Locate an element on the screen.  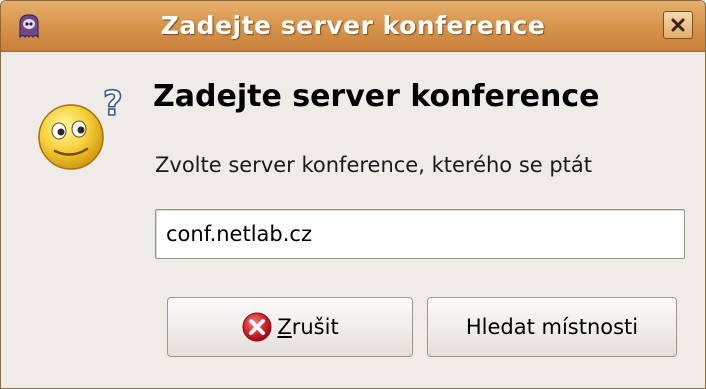
cancel-label-rest: rušit is located at coordinates (315, 327).